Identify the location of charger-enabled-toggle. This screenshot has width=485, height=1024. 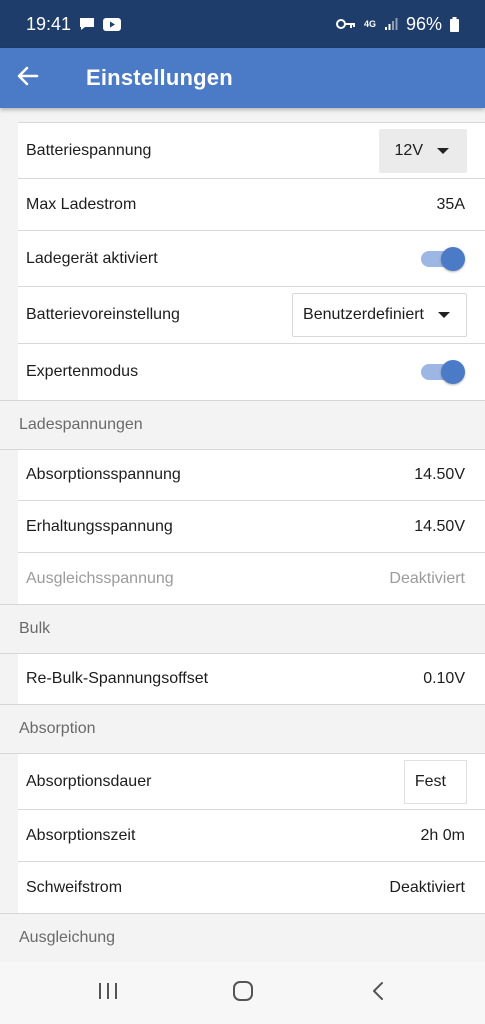
(442, 258).